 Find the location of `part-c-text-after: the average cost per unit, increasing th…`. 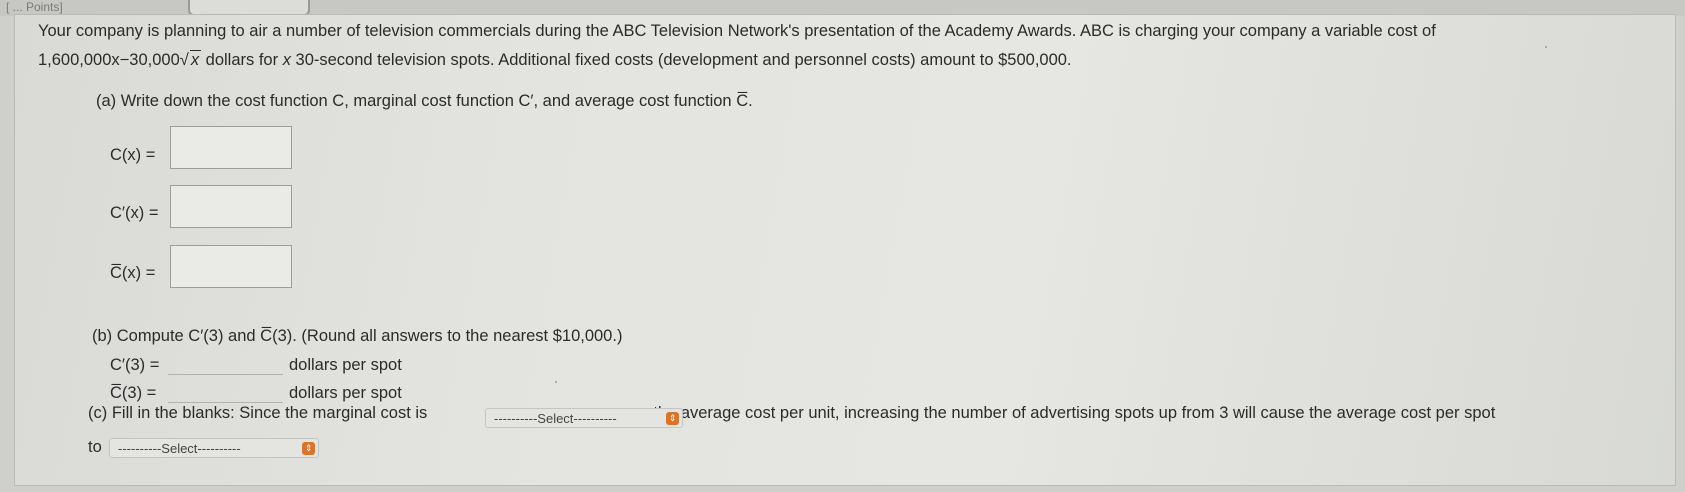

part-c-text-after: the average cost per unit, increasing th… is located at coordinates (1074, 413).